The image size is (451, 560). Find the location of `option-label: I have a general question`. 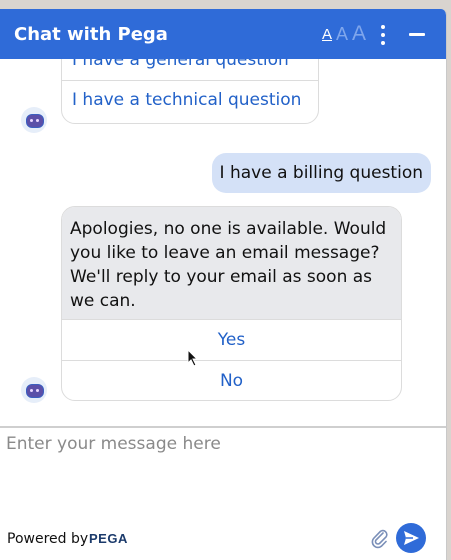

option-label: I have a general question is located at coordinates (180, 64).